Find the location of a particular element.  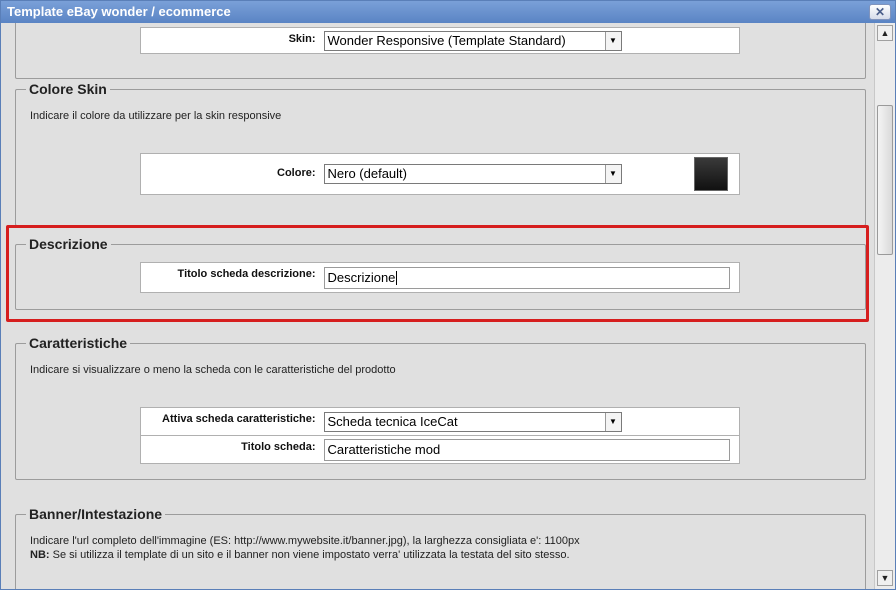

scroll-down-icon: ▼ is located at coordinates (885, 578).